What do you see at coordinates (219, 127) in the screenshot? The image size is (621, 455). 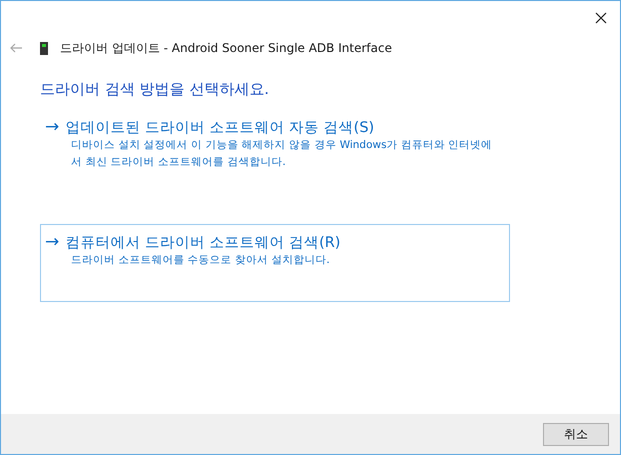 I see `option-title: 업데이트된 드라이버 소프트웨어 자동 검색(S)` at bounding box center [219, 127].